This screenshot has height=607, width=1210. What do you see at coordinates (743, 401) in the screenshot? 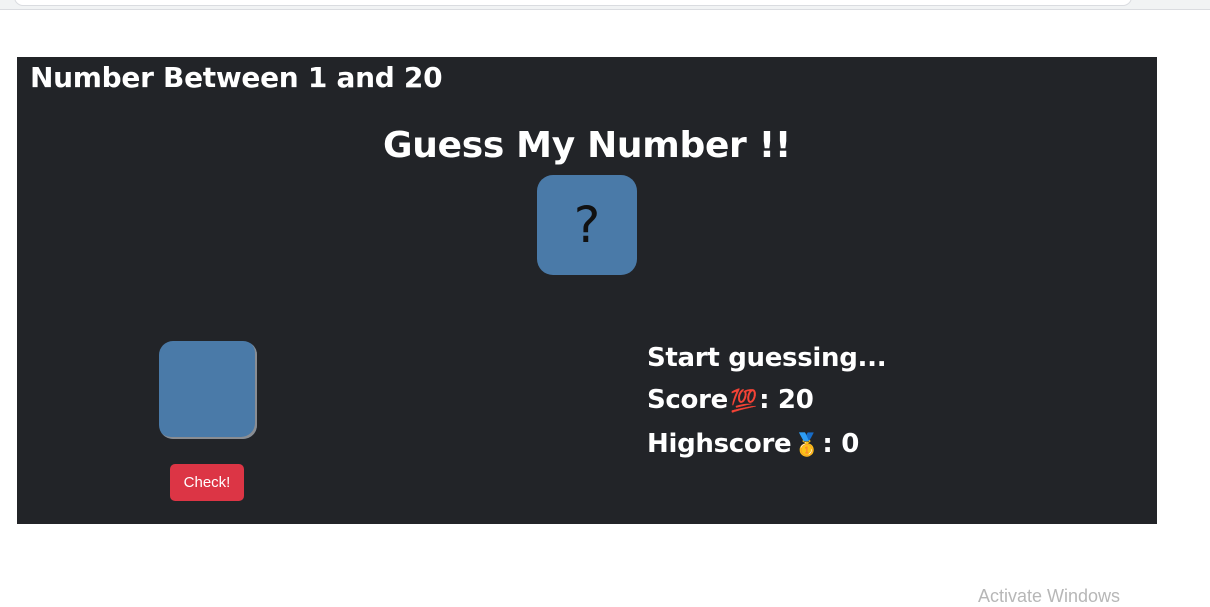
I see `hundred-points-icon: 💯` at bounding box center [743, 401].